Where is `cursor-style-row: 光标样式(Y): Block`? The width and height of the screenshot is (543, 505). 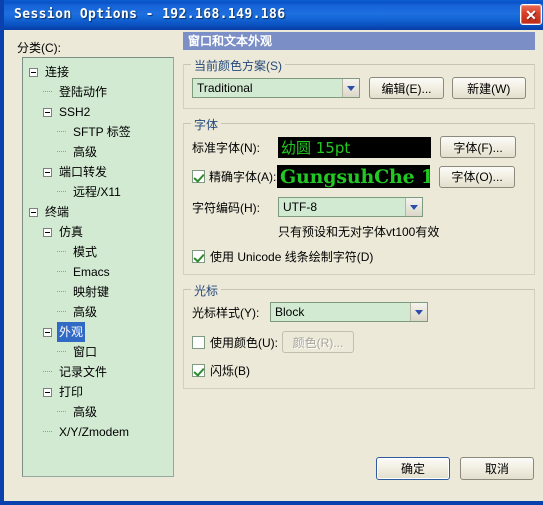
cursor-style-row: 光标样式(Y): Block is located at coordinates (359, 312).